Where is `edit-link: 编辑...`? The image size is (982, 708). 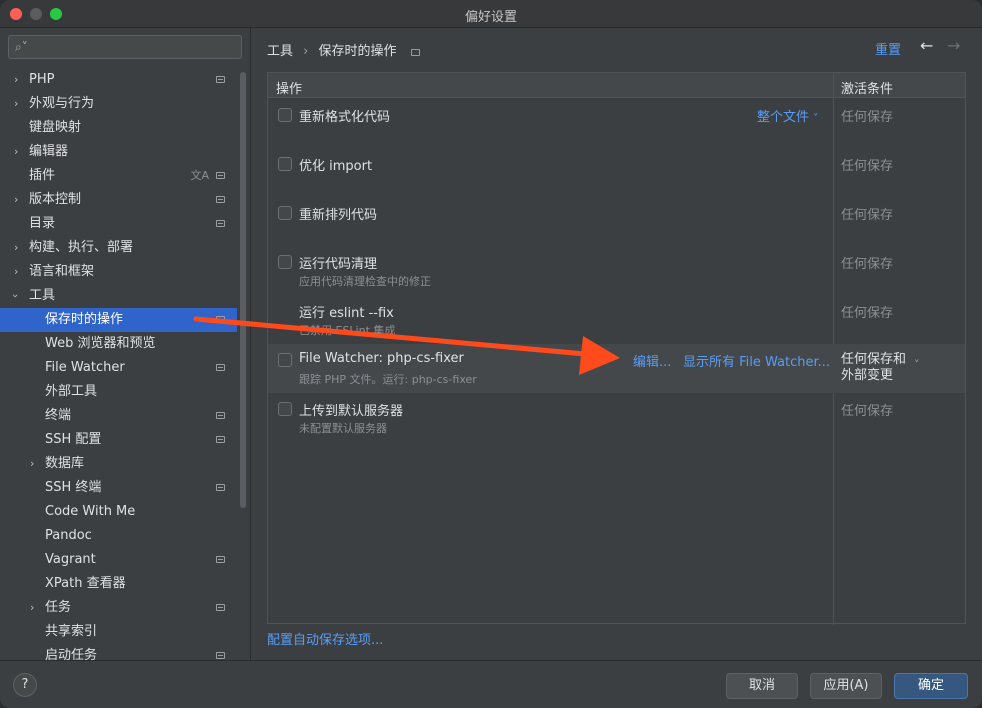
edit-link: 编辑... is located at coordinates (652, 360).